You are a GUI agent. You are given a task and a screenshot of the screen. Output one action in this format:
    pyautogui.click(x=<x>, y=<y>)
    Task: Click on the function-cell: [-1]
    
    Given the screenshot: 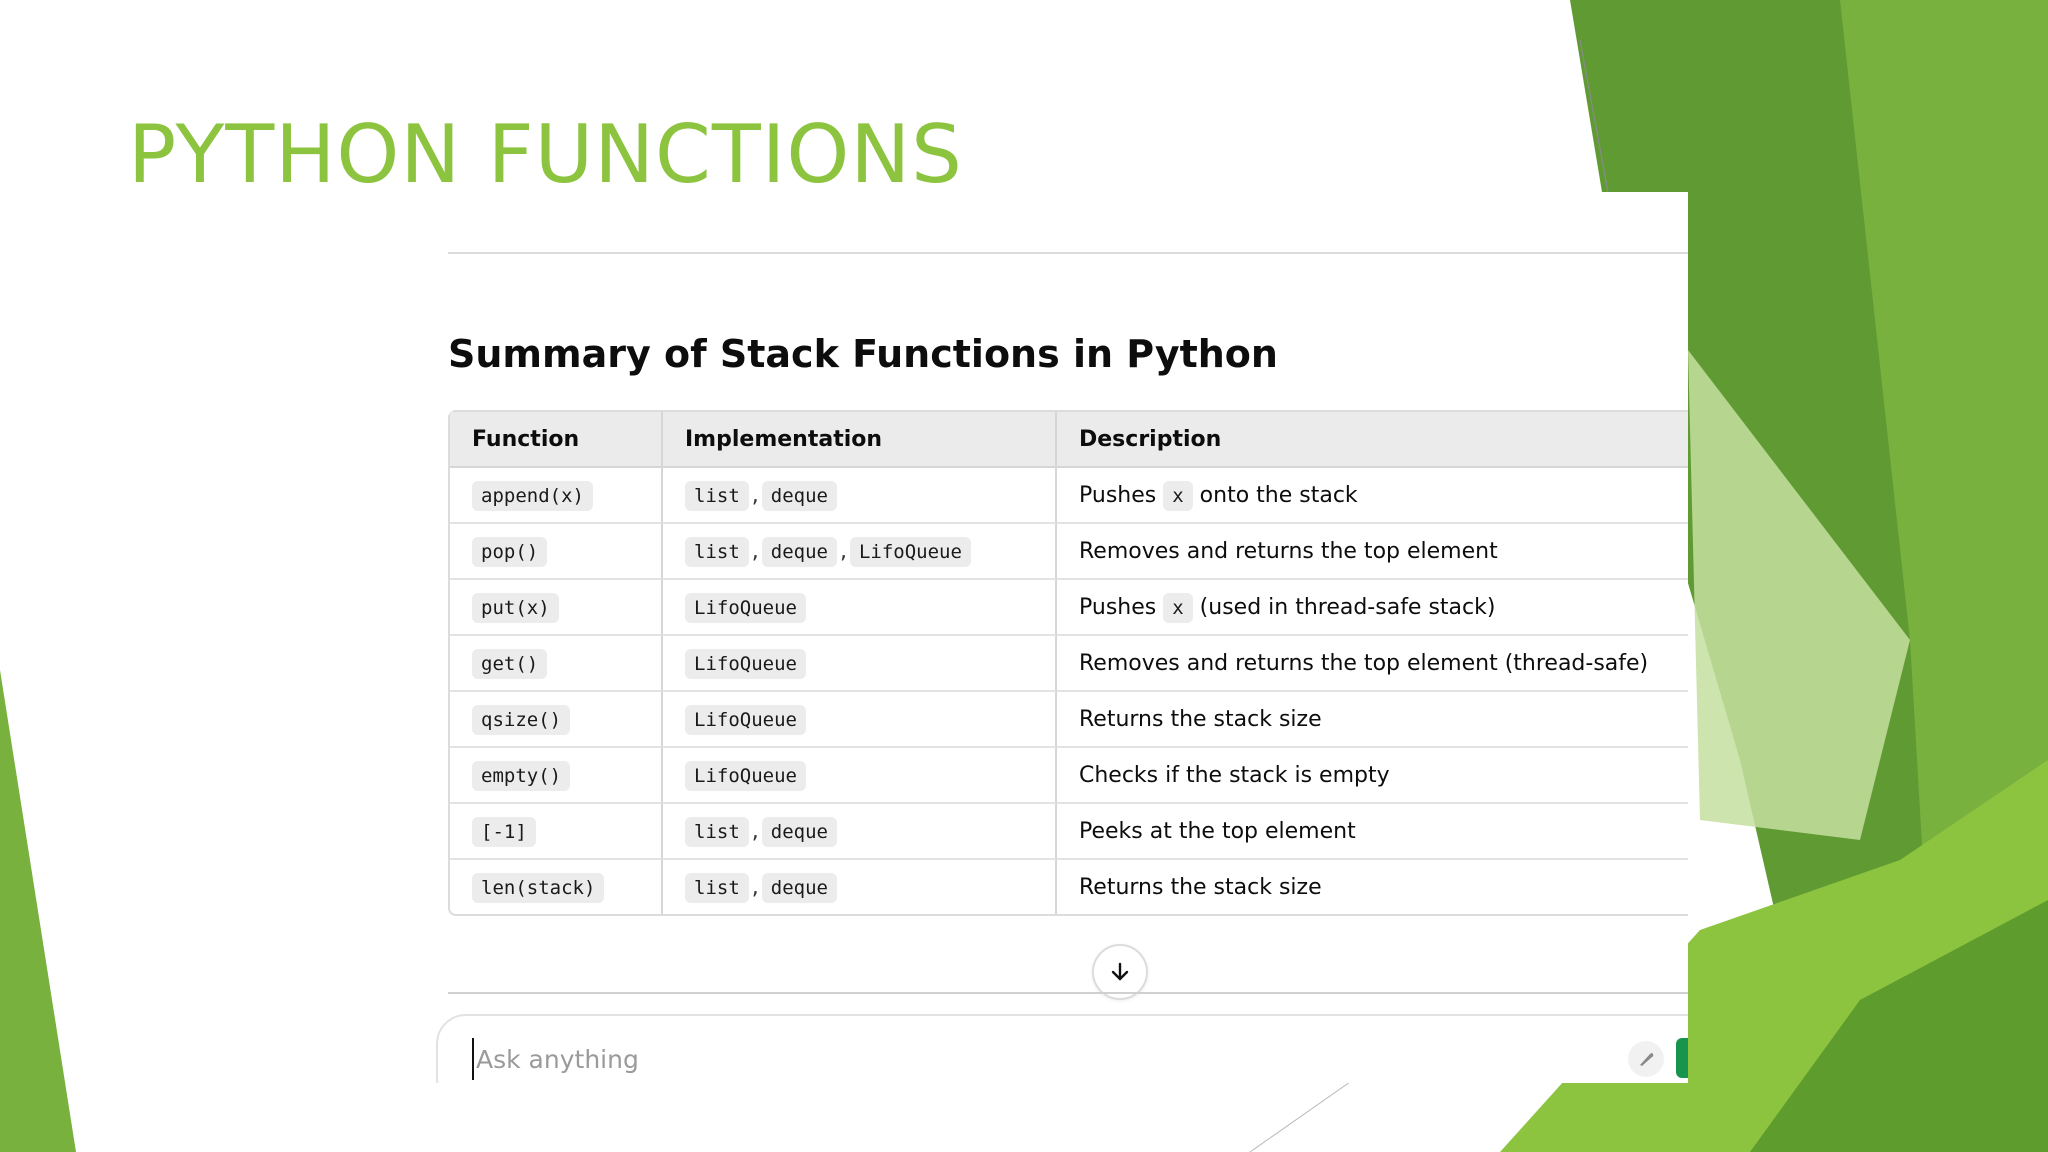 What is the action you would take?
    pyautogui.click(x=556, y=832)
    